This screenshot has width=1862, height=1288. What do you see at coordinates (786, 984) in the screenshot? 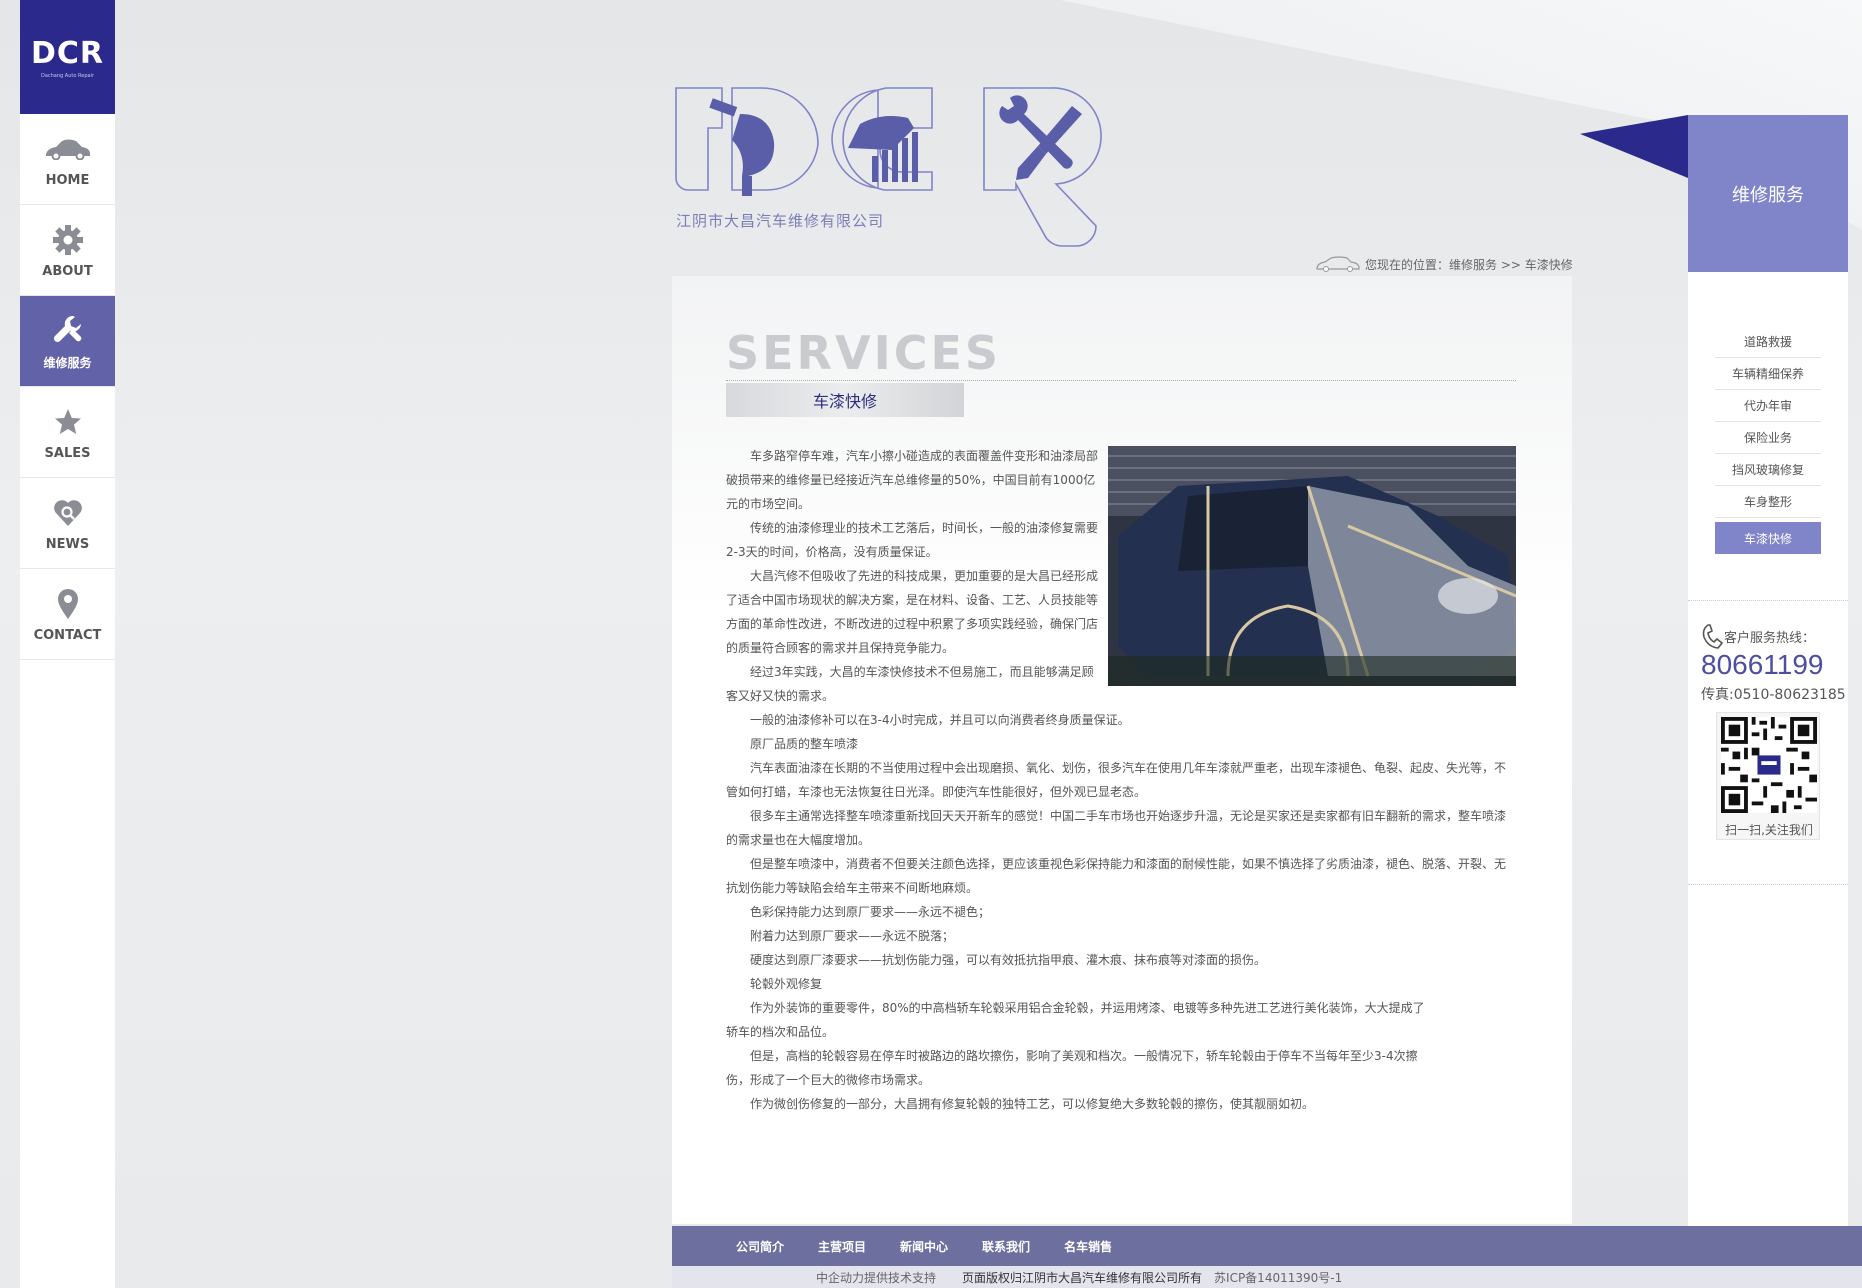
I see `paragraph: 轮毂外观修复` at bounding box center [786, 984].